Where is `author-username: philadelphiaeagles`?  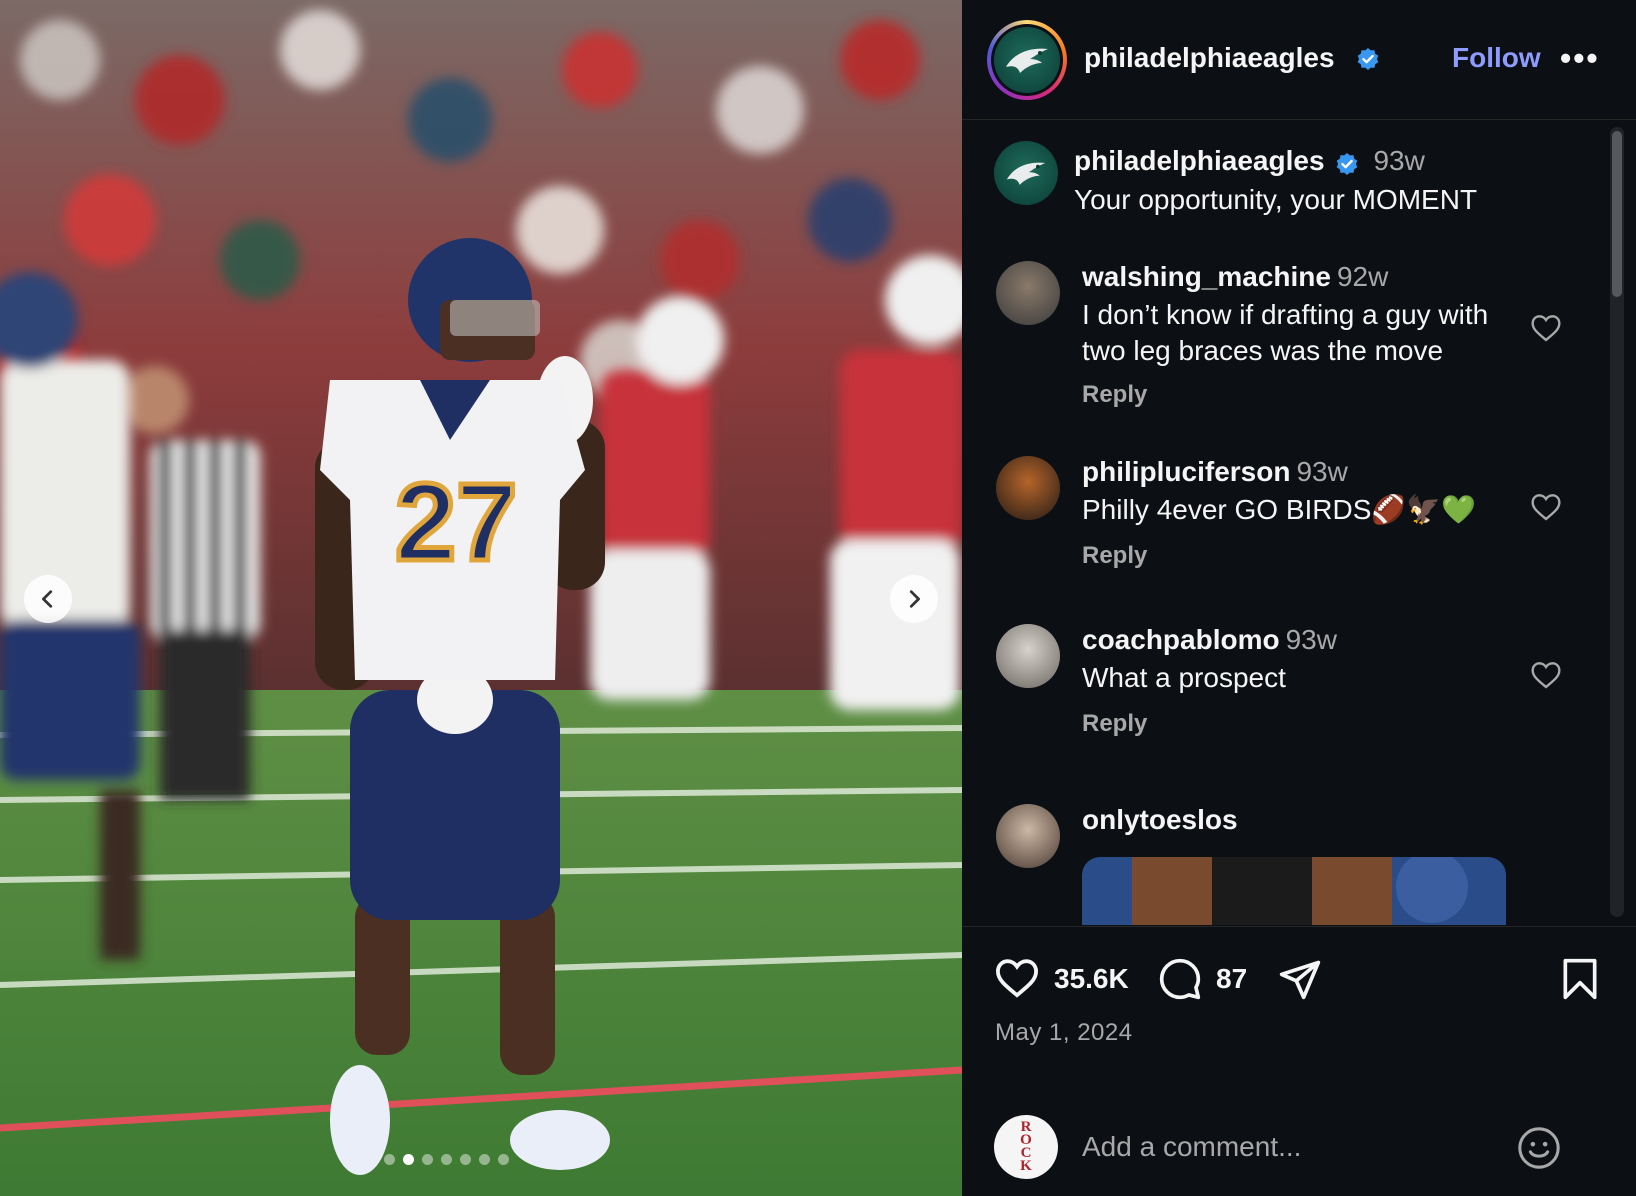 author-username: philadelphiaeagles is located at coordinates (1209, 58).